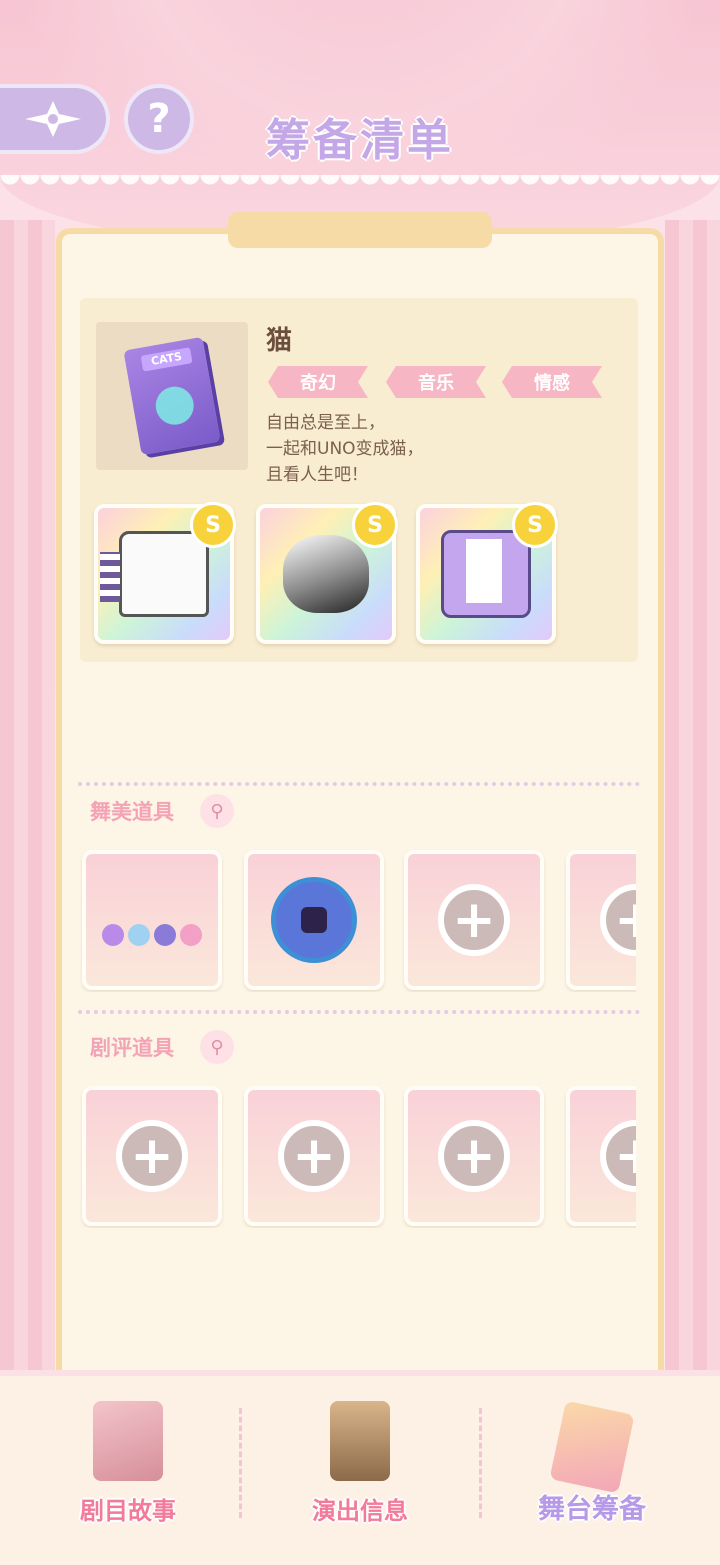  Describe the element at coordinates (27, 820) in the screenshot. I see `left-curtain` at that location.